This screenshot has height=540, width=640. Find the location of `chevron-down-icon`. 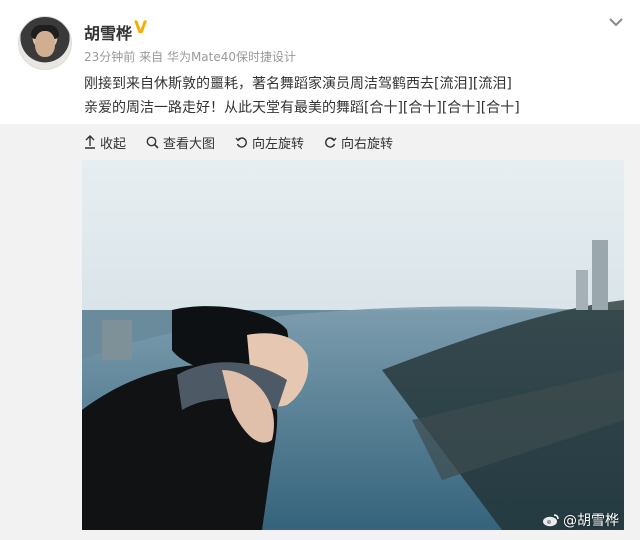

chevron-down-icon is located at coordinates (616, 22).